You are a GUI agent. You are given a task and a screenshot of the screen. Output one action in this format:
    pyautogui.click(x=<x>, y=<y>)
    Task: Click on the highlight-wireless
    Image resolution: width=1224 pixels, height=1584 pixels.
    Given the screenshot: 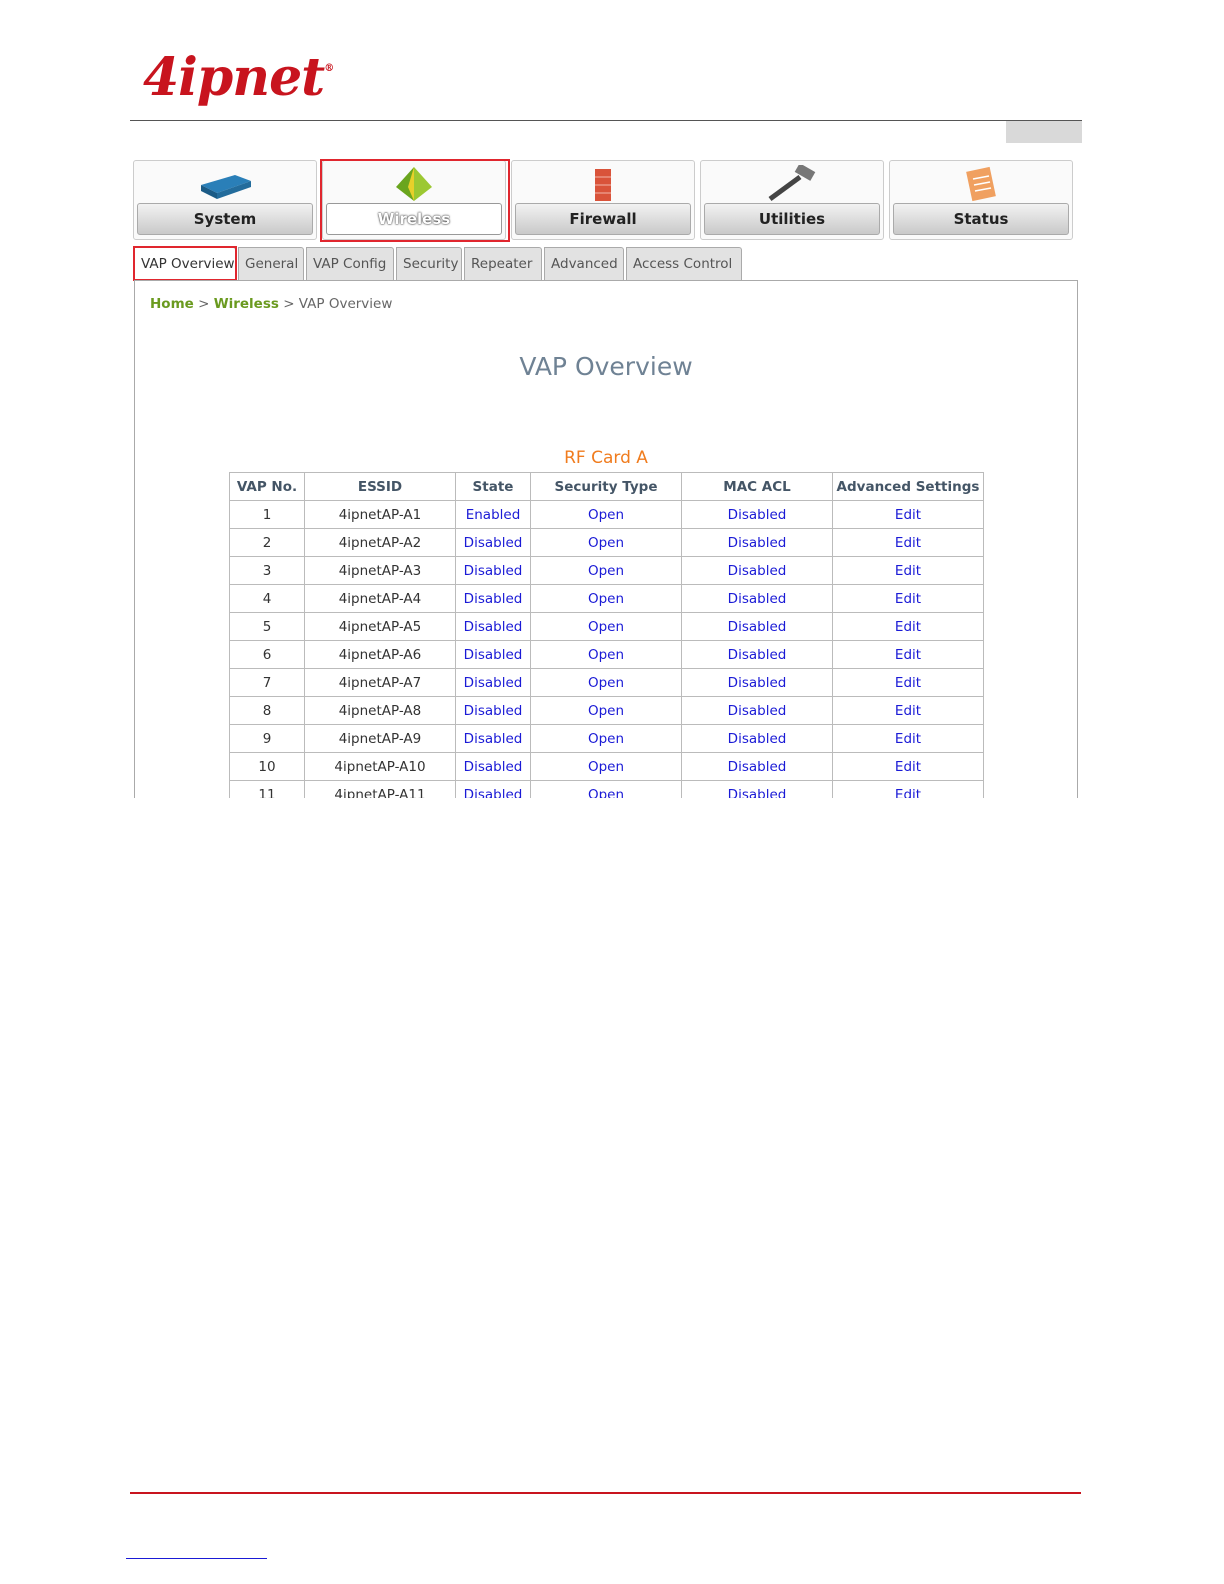 What is the action you would take?
    pyautogui.click(x=415, y=200)
    